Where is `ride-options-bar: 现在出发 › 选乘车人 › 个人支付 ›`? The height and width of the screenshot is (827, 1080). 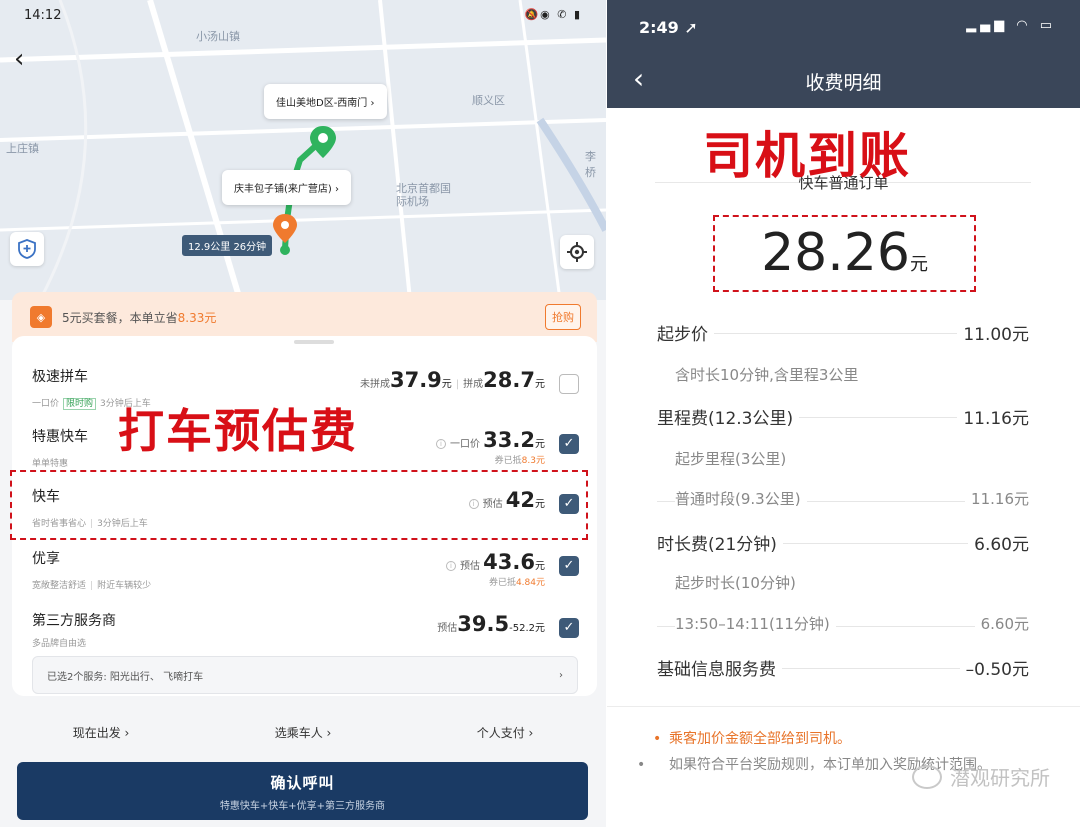 ride-options-bar: 现在出发 › 选乘车人 › 个人支付 › is located at coordinates (303, 732).